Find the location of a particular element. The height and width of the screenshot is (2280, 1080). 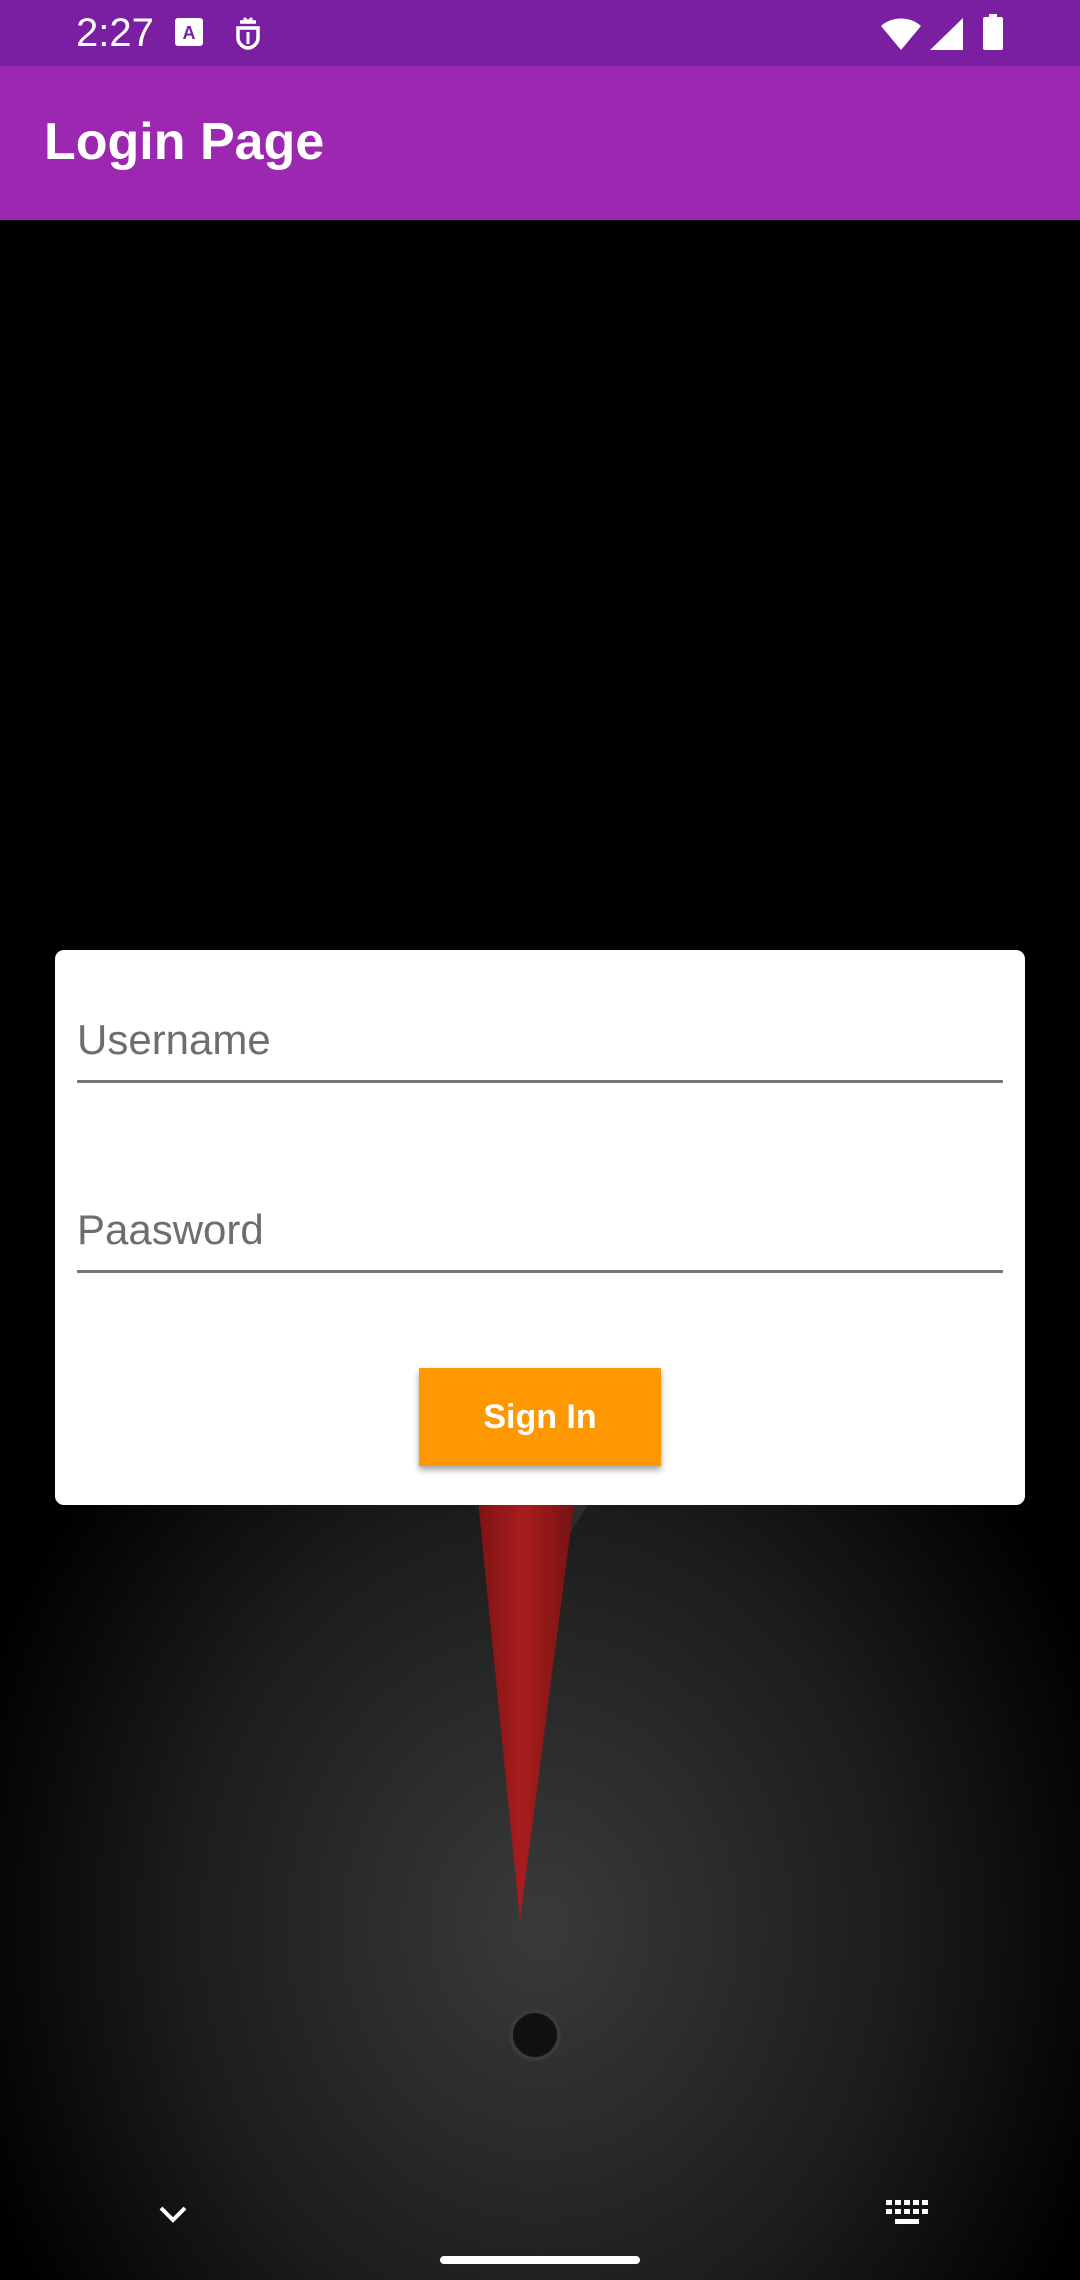

username-field is located at coordinates (540, 1020).